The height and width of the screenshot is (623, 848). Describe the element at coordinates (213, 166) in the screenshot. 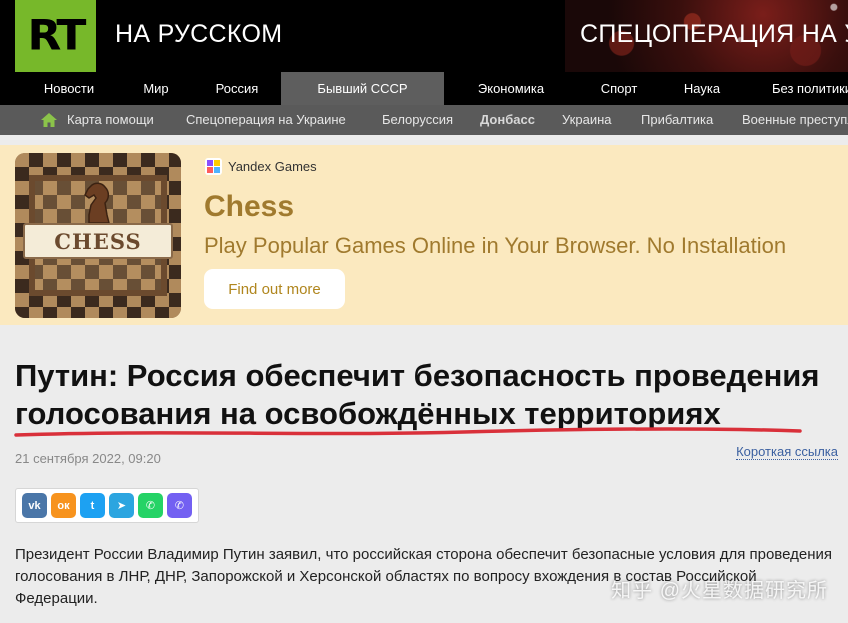

I see `yandex-games-icon` at that location.